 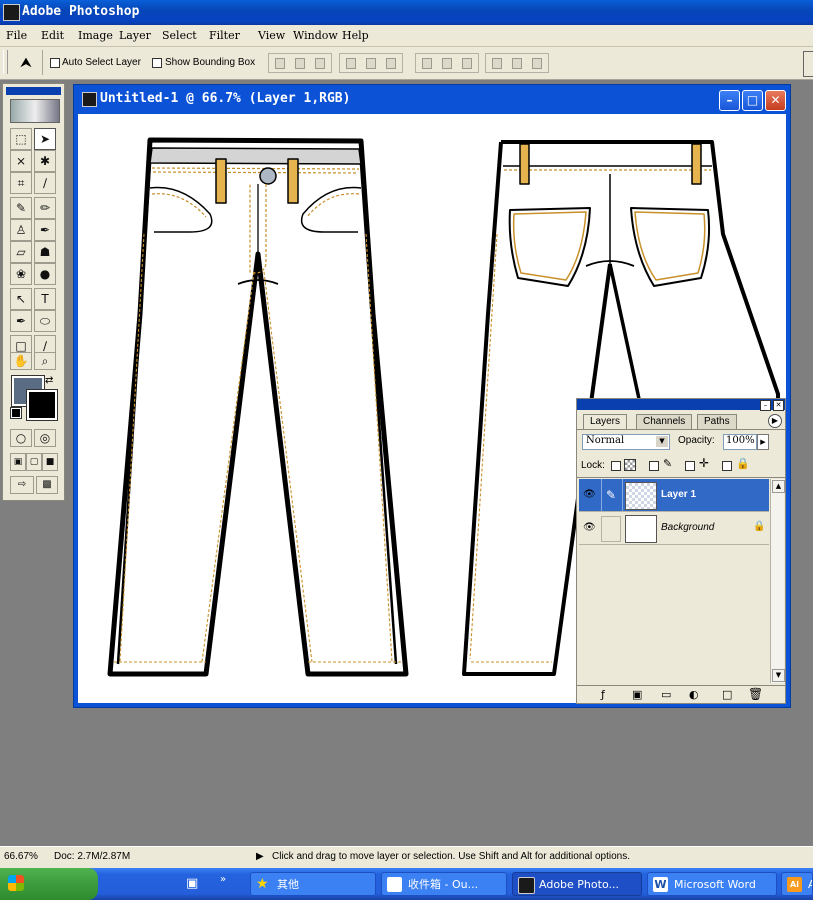 What do you see at coordinates (21, 856) in the screenshot?
I see `status-zoom: 66.67%` at bounding box center [21, 856].